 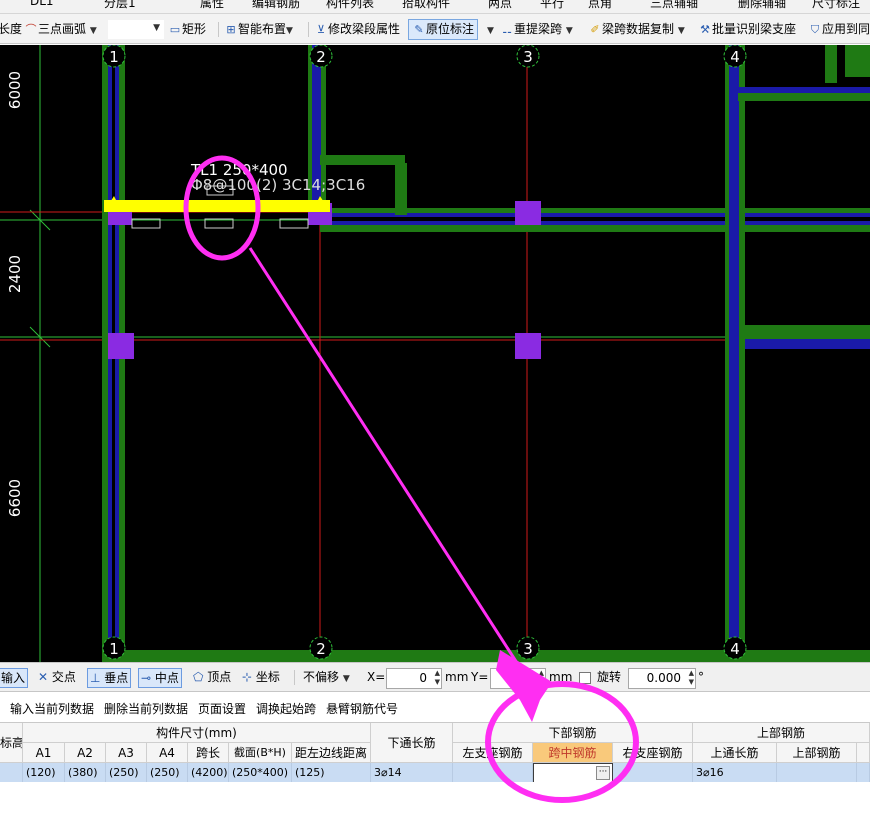 What do you see at coordinates (419, 29) in the screenshot?
I see `pencil-icon: ✎` at bounding box center [419, 29].